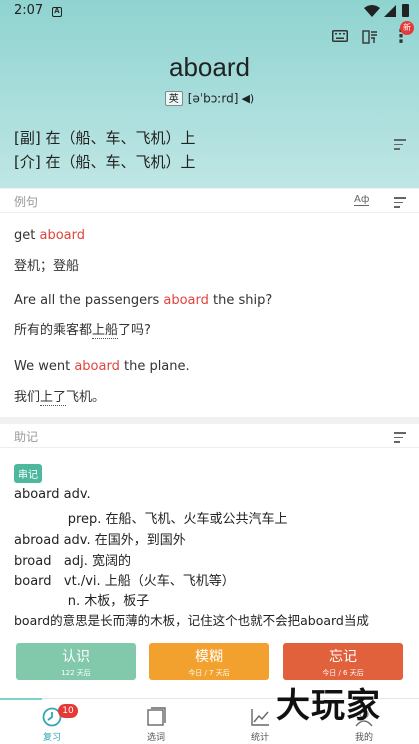 This screenshot has height=744, width=419. What do you see at coordinates (47, 266) in the screenshot?
I see `example-translation: 登机；登船` at bounding box center [47, 266].